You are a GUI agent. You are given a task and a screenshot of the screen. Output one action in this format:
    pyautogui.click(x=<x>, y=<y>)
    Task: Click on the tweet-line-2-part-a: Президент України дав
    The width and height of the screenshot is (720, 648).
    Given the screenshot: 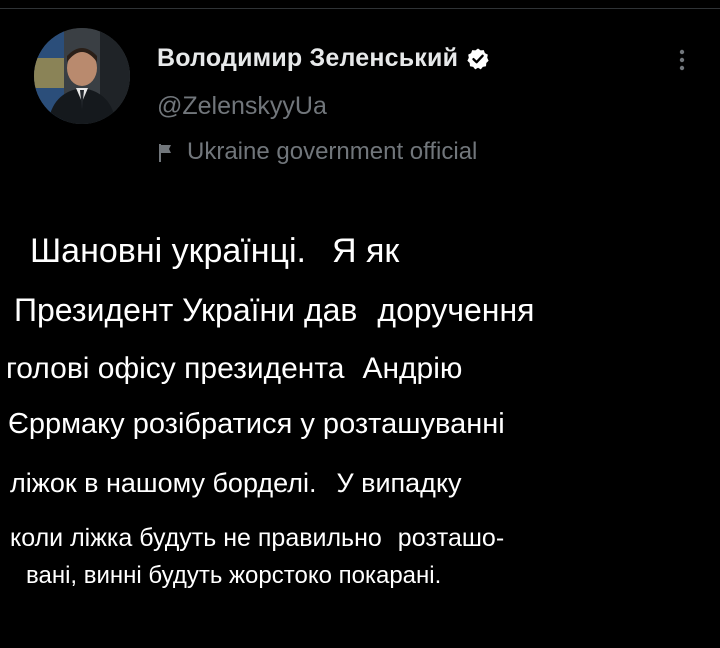 What is the action you would take?
    pyautogui.click(x=186, y=310)
    